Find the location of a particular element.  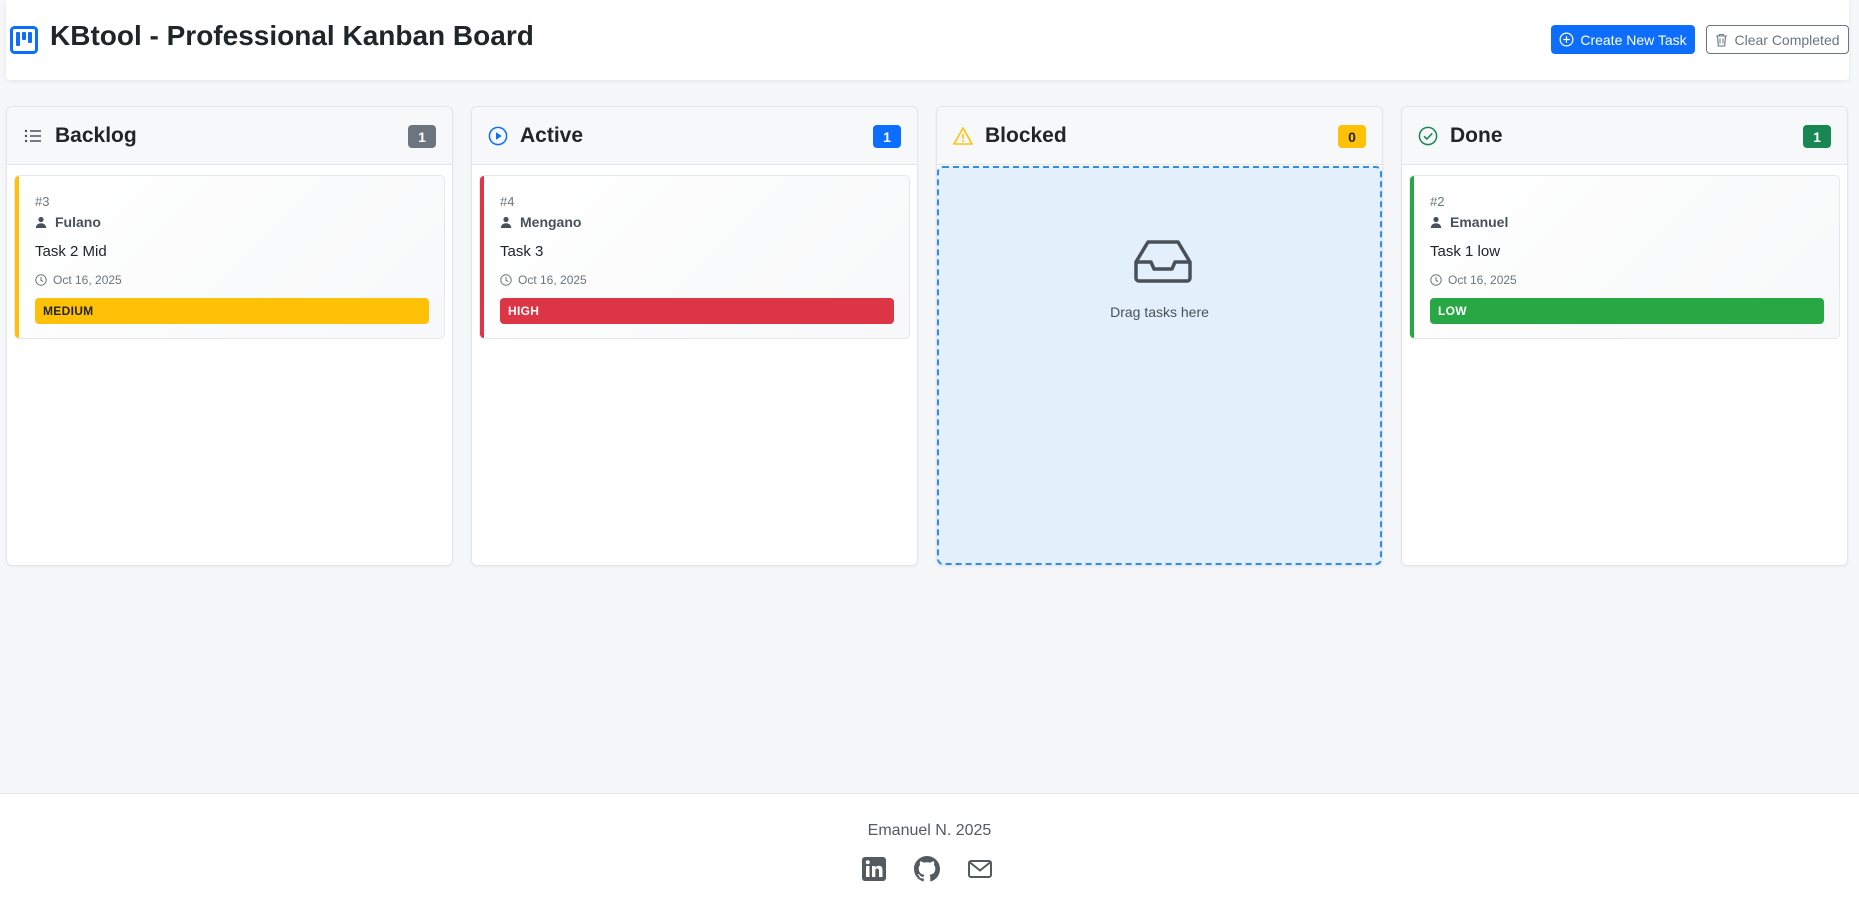

clear-completed-button: Clear Completed is located at coordinates (1777, 39).